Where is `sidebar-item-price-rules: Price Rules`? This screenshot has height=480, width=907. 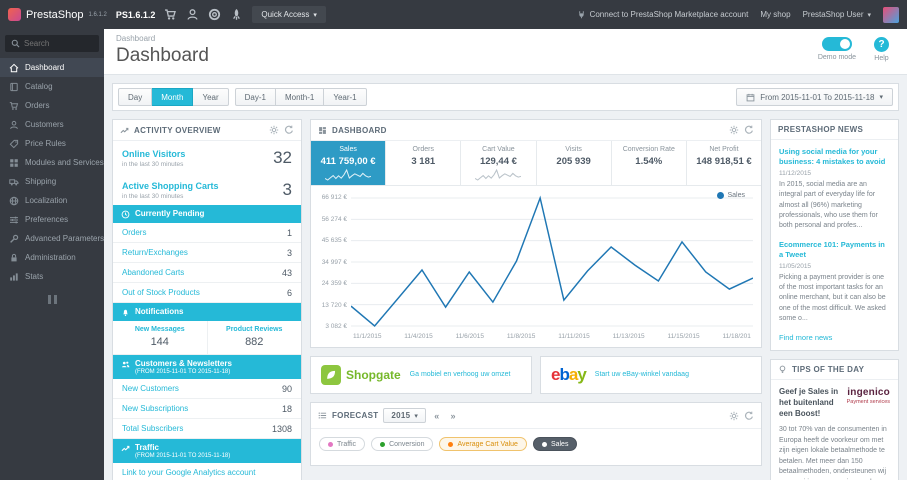 sidebar-item-price-rules: Price Rules is located at coordinates (52, 143).